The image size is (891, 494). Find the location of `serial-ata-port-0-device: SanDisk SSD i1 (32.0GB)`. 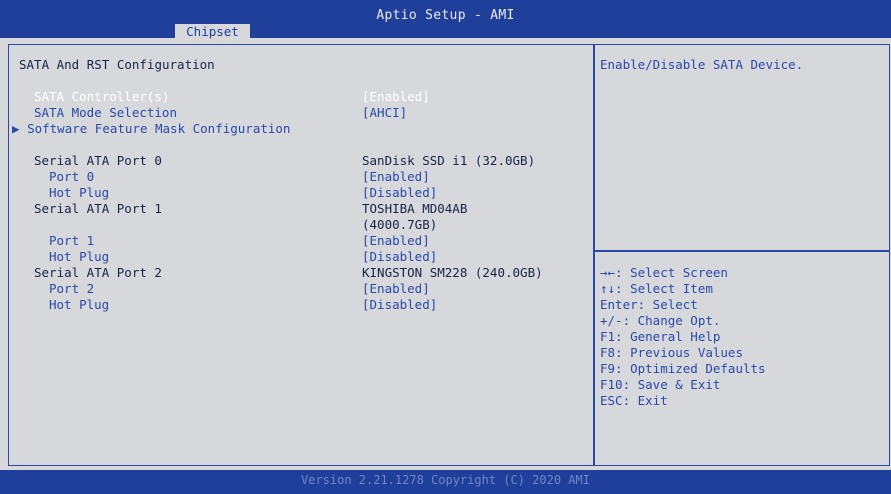

serial-ata-port-0-device: SanDisk SSD i1 (32.0GB) is located at coordinates (449, 160).